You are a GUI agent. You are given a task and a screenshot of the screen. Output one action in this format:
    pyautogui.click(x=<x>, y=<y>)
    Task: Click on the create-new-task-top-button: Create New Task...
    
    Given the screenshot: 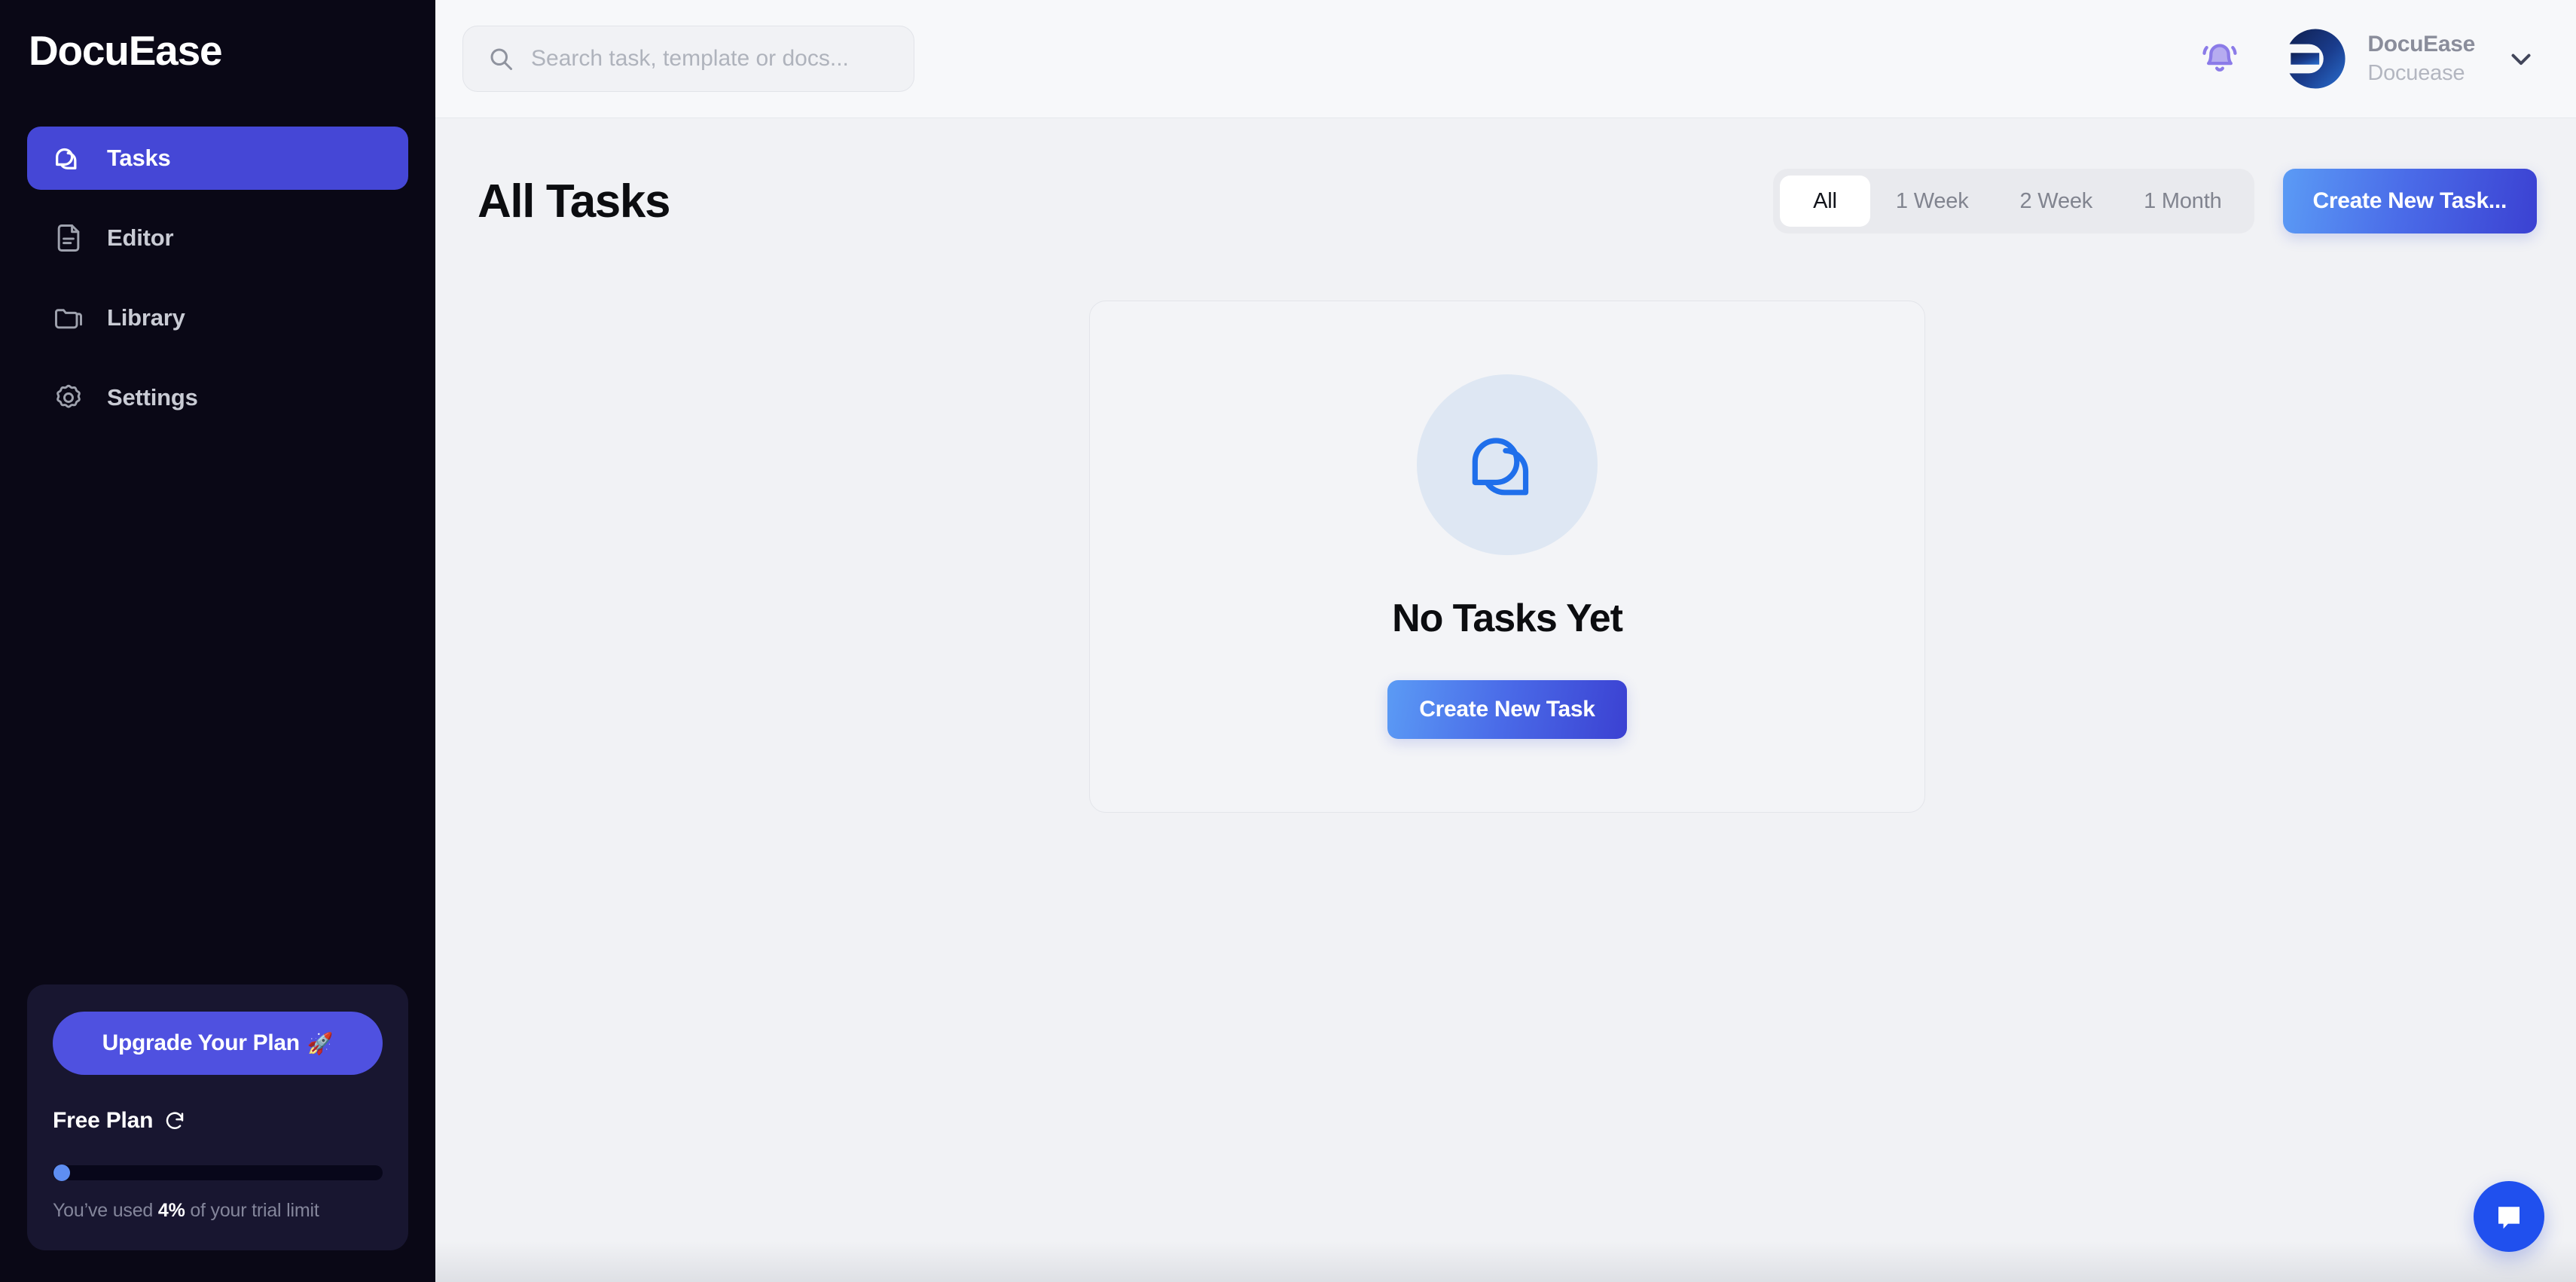 What is the action you would take?
    pyautogui.click(x=2410, y=201)
    